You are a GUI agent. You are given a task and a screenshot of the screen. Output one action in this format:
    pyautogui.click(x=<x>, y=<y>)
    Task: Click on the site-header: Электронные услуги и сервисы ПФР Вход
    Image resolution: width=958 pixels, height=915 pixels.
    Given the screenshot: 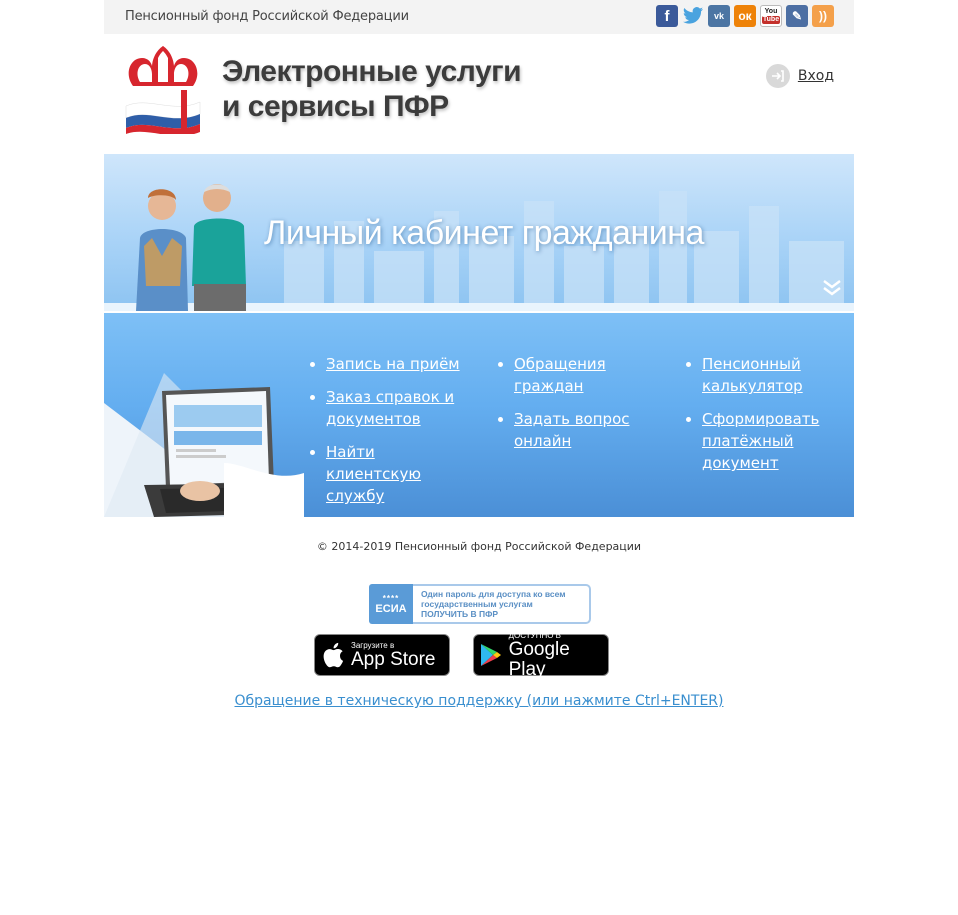 What is the action you would take?
    pyautogui.click(x=479, y=94)
    